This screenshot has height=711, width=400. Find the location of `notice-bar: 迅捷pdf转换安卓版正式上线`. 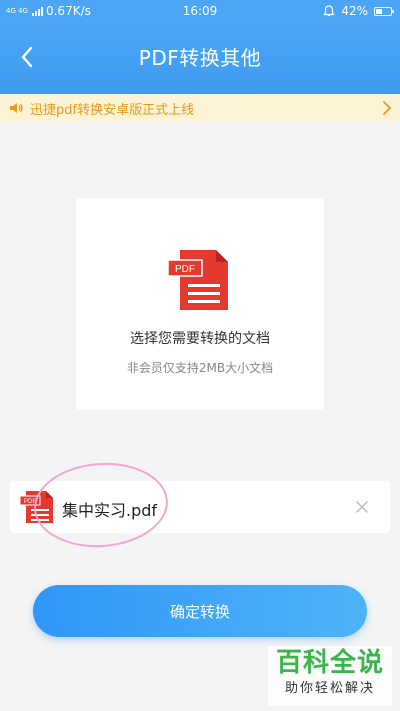

notice-bar: 迅捷pdf转换安卓版正式上线 is located at coordinates (200, 108).